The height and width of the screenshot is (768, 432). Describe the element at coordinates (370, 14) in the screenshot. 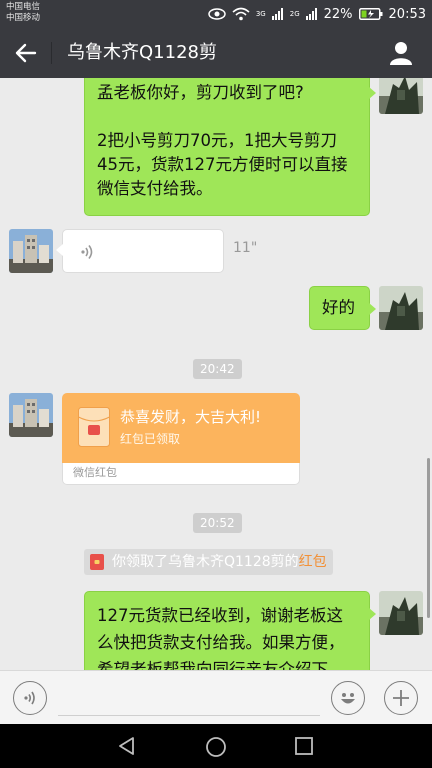

I see `battery-icon` at that location.